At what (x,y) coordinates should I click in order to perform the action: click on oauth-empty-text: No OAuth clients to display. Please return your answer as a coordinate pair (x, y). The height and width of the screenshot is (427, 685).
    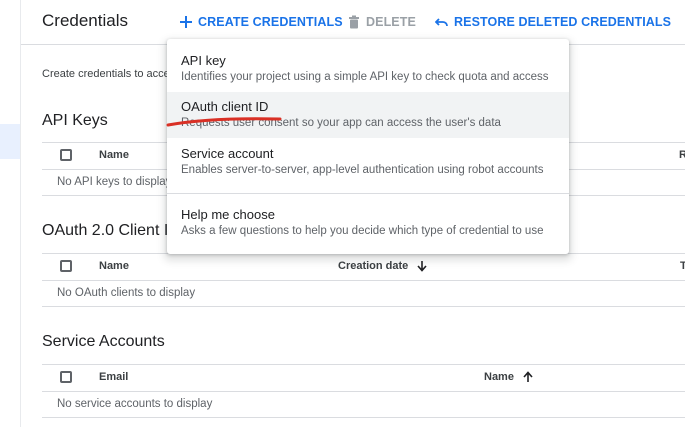
    Looking at the image, I should click on (126, 293).